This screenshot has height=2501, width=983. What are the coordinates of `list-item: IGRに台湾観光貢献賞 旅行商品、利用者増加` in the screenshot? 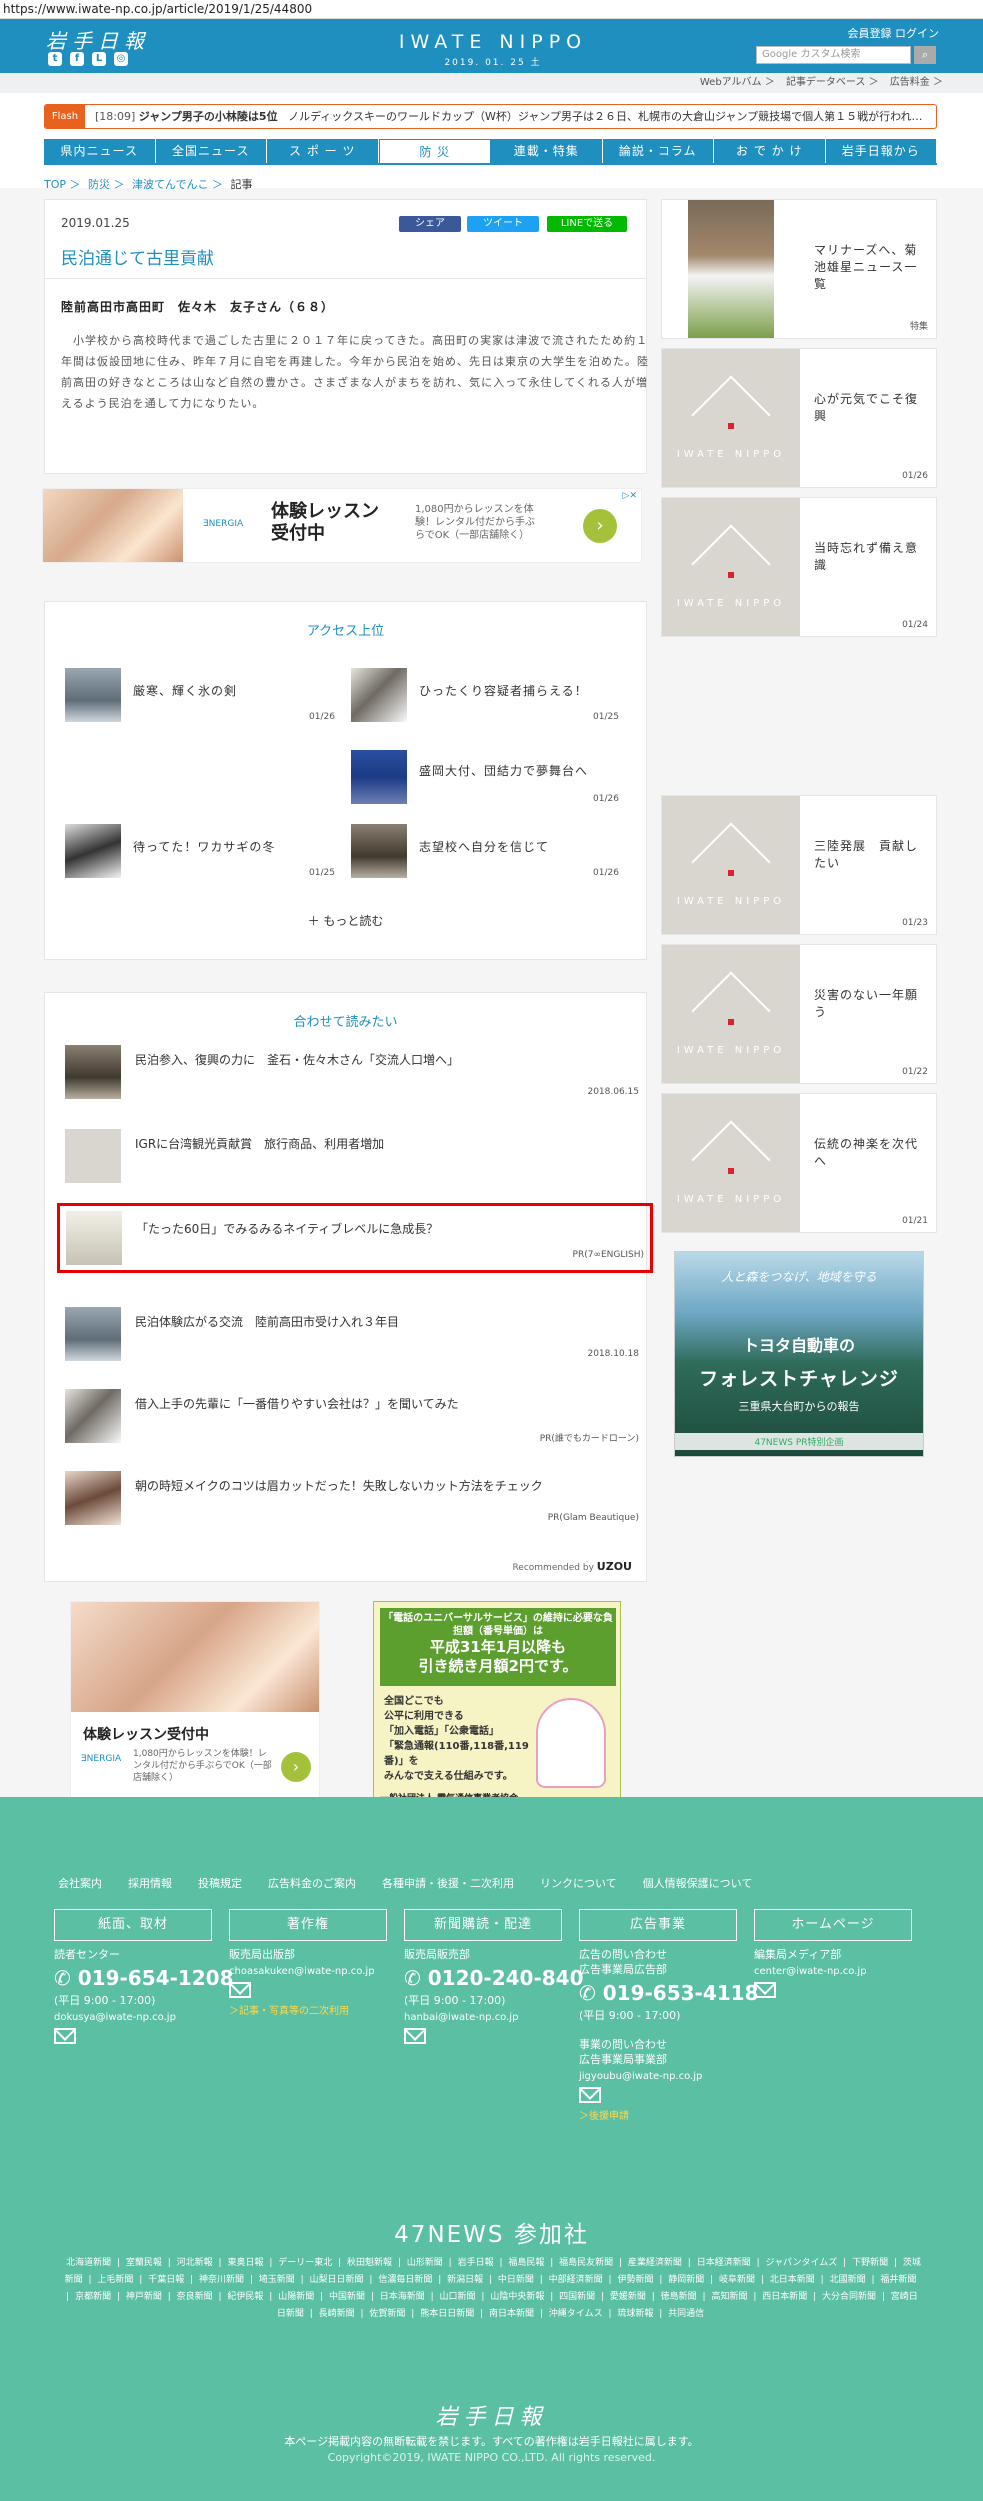 It's located at (355, 1159).